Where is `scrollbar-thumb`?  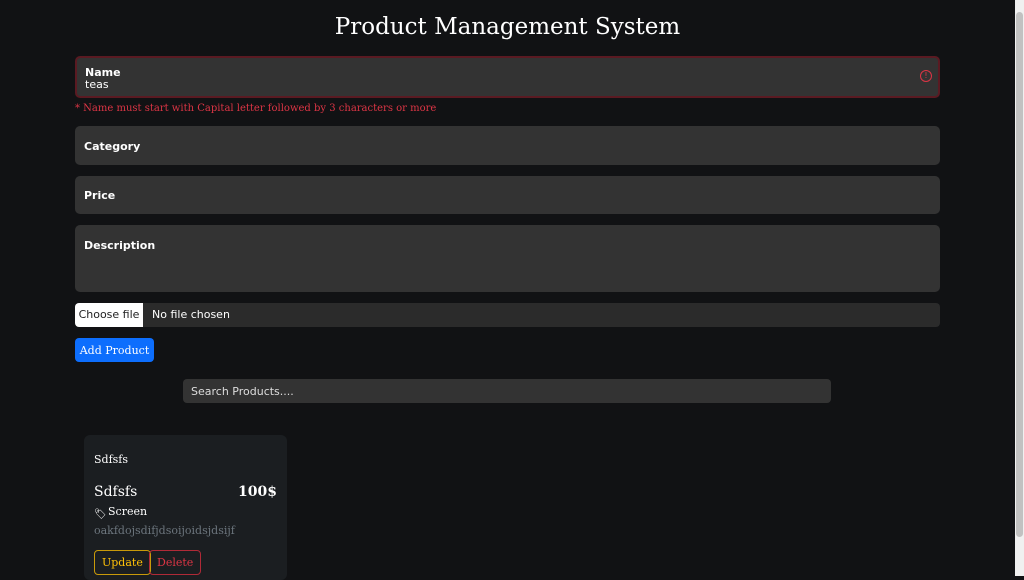
scrollbar-thumb is located at coordinates (1019, 274).